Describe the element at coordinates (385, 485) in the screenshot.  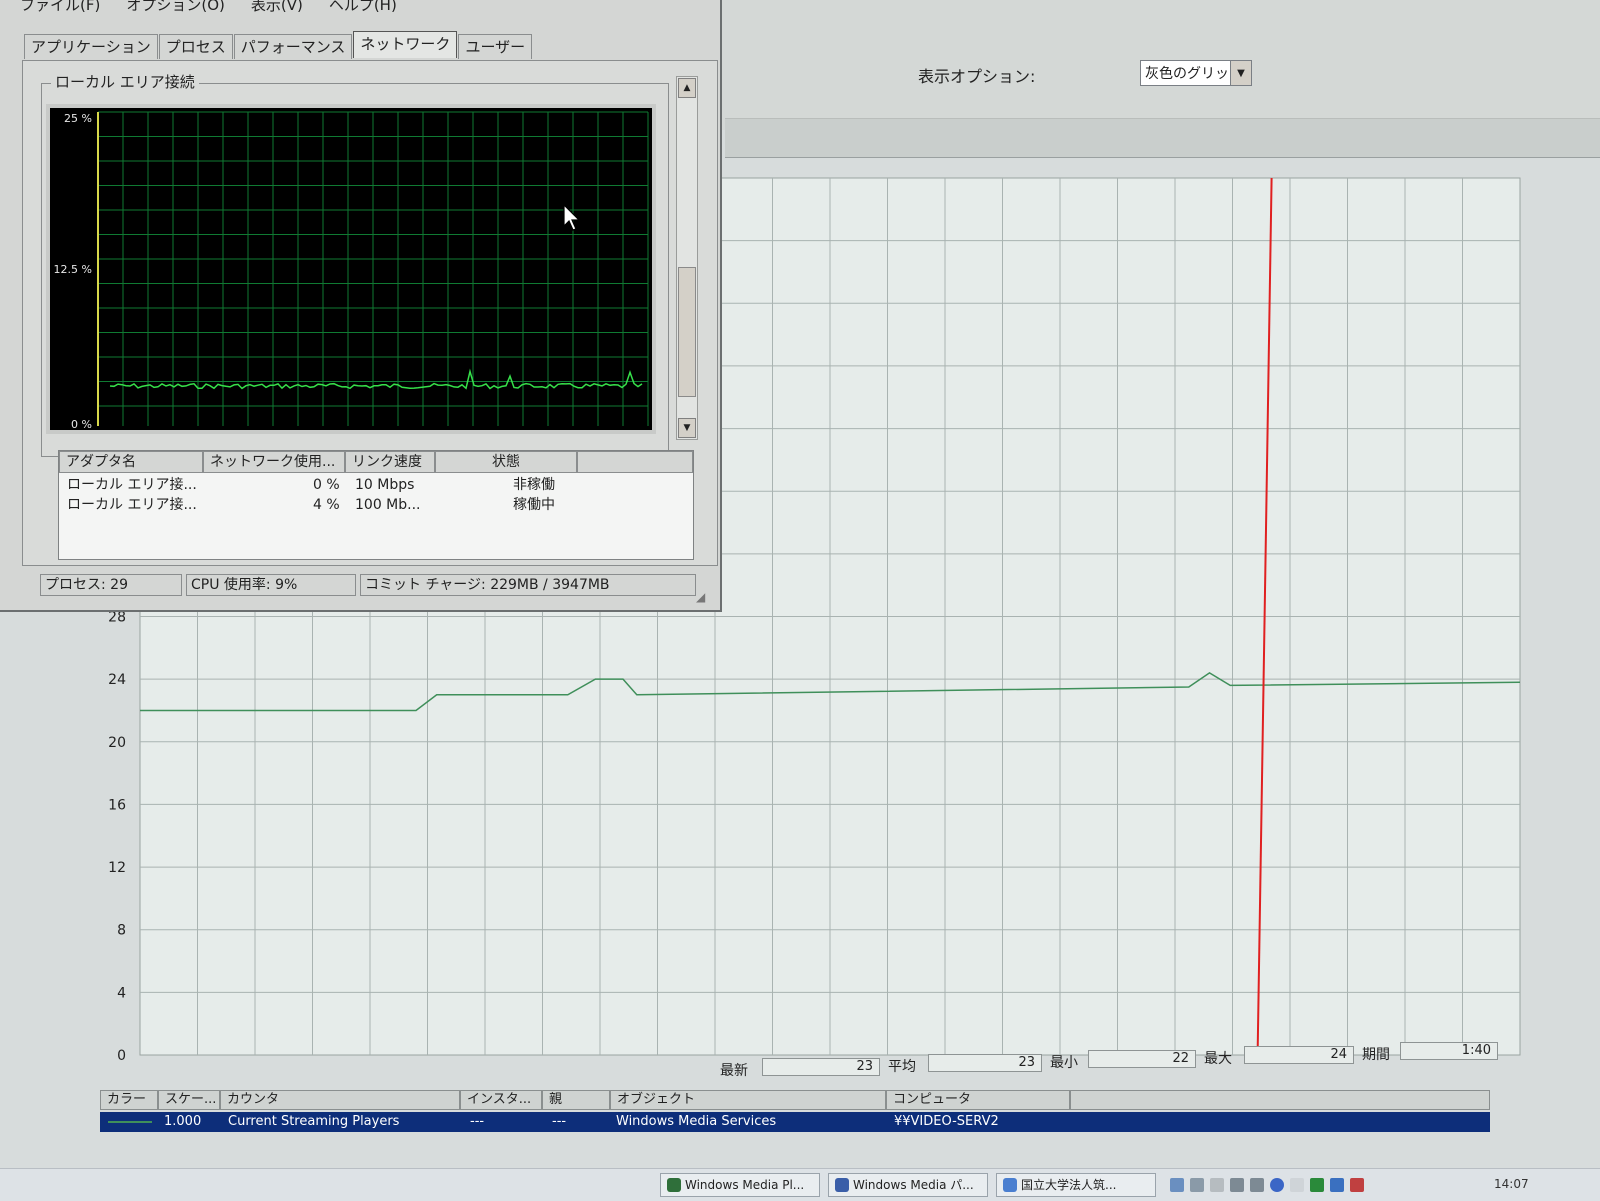
I see `adapter-speed: 10 Mbps` at that location.